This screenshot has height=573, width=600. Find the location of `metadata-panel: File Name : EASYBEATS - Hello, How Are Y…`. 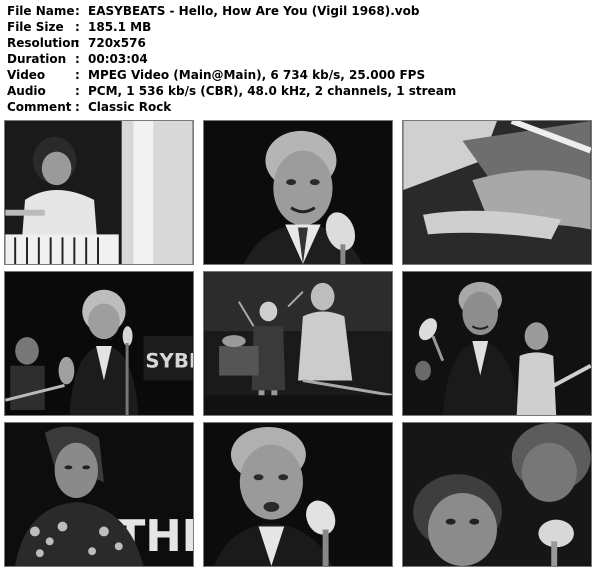

metadata-panel: File Name : EASYBEATS - Hello, How Are Y… is located at coordinates (231, 59).